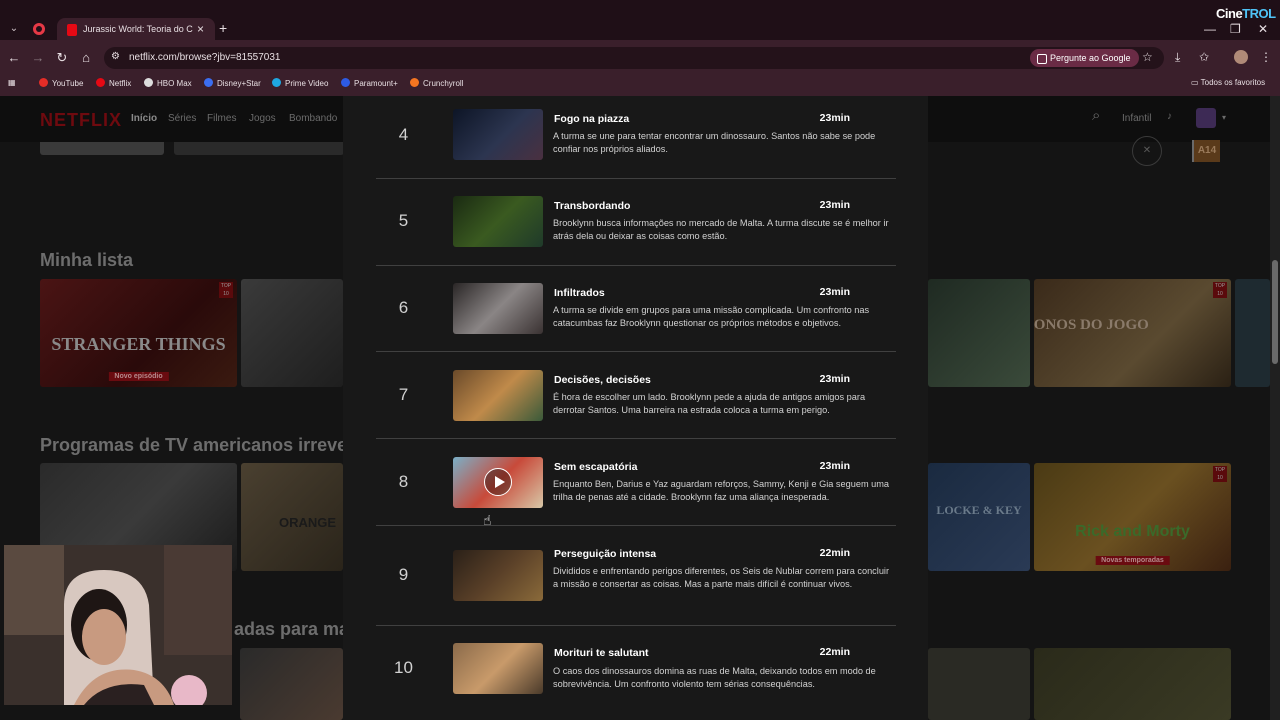 This screenshot has height=720, width=1280. I want to click on poster-stranger-things: STRANGER THINGS TOP 10 Novo episódio, so click(138, 333).